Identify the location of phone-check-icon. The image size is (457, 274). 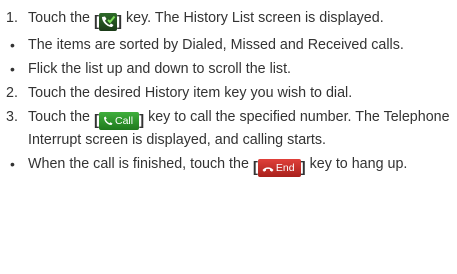
(107, 22).